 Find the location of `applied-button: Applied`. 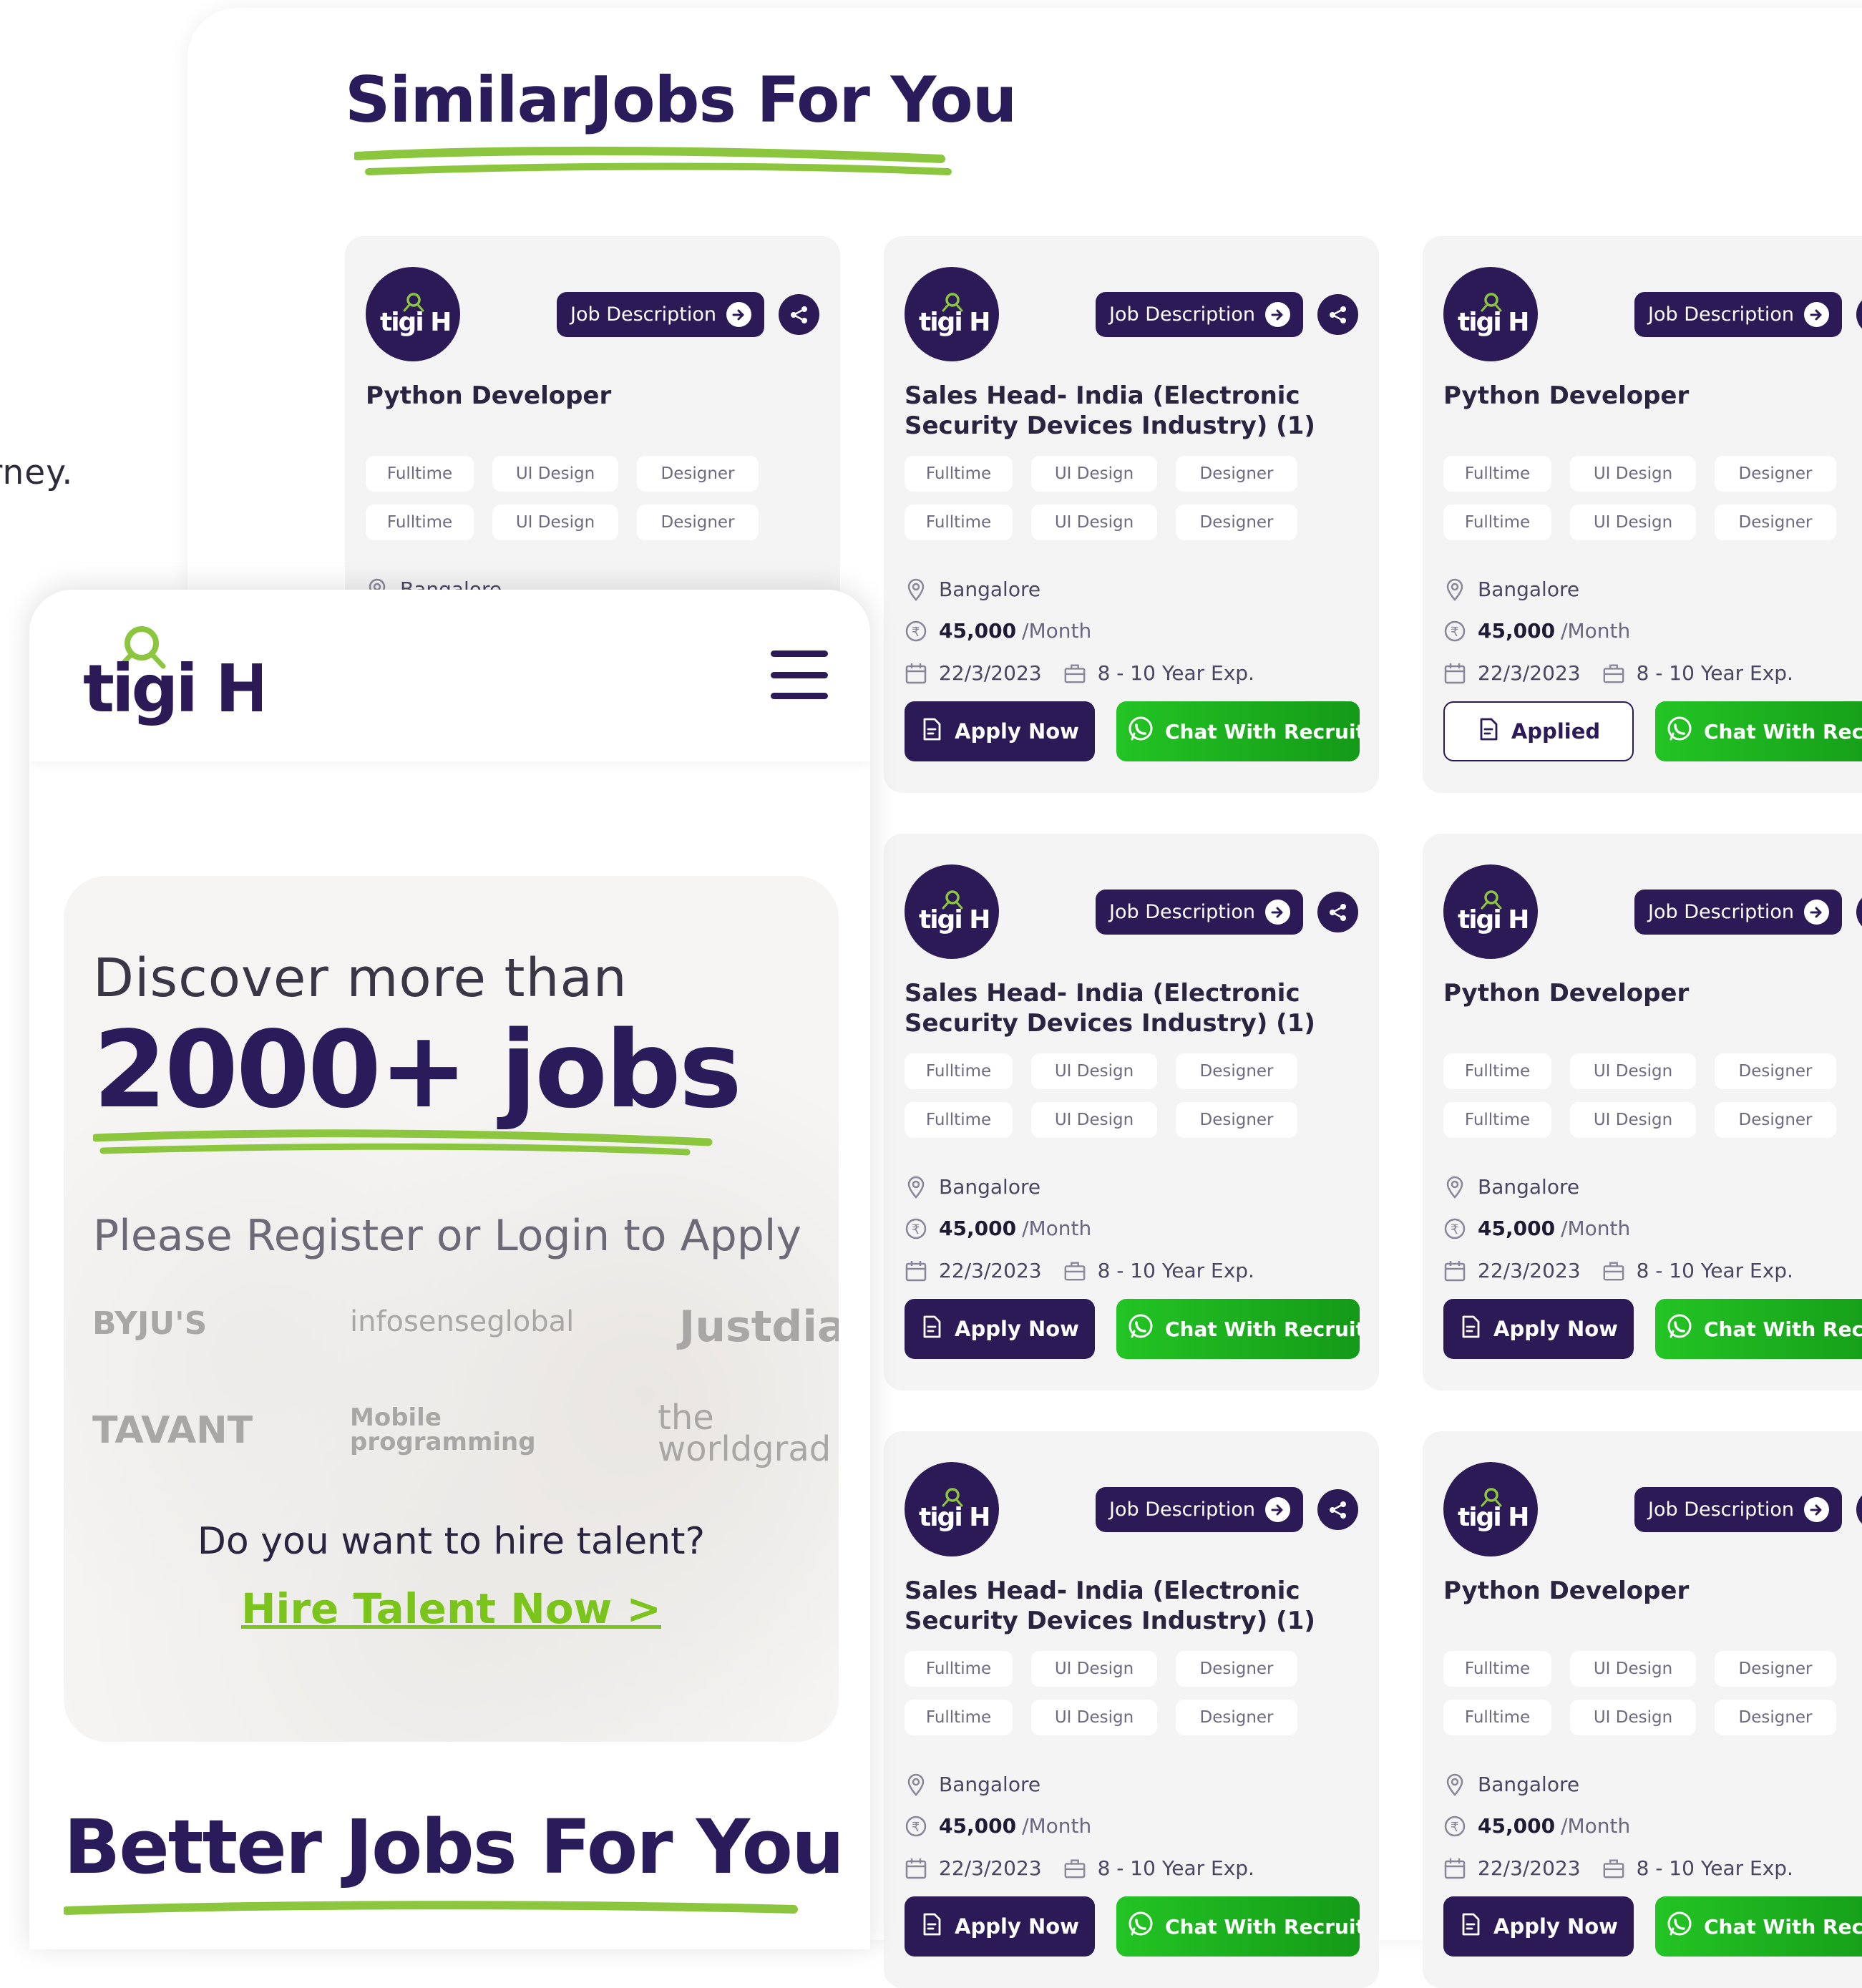

applied-button: Applied is located at coordinates (1539, 731).